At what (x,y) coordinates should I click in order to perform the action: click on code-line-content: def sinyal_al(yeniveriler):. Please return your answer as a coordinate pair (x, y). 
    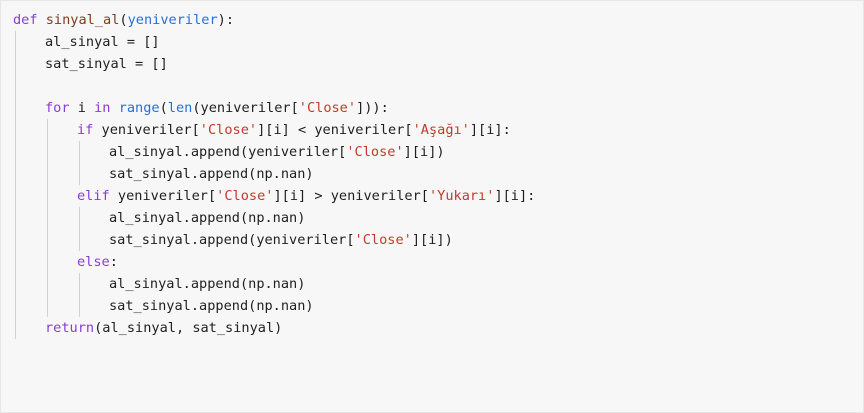
    Looking at the image, I should click on (123, 20).